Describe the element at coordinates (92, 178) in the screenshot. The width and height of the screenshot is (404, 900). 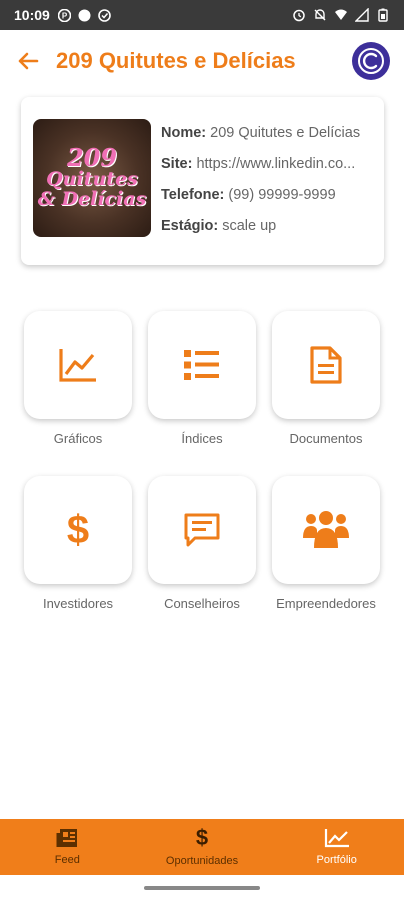
I see `company-logo: 209 Quitutes & Delícias` at that location.